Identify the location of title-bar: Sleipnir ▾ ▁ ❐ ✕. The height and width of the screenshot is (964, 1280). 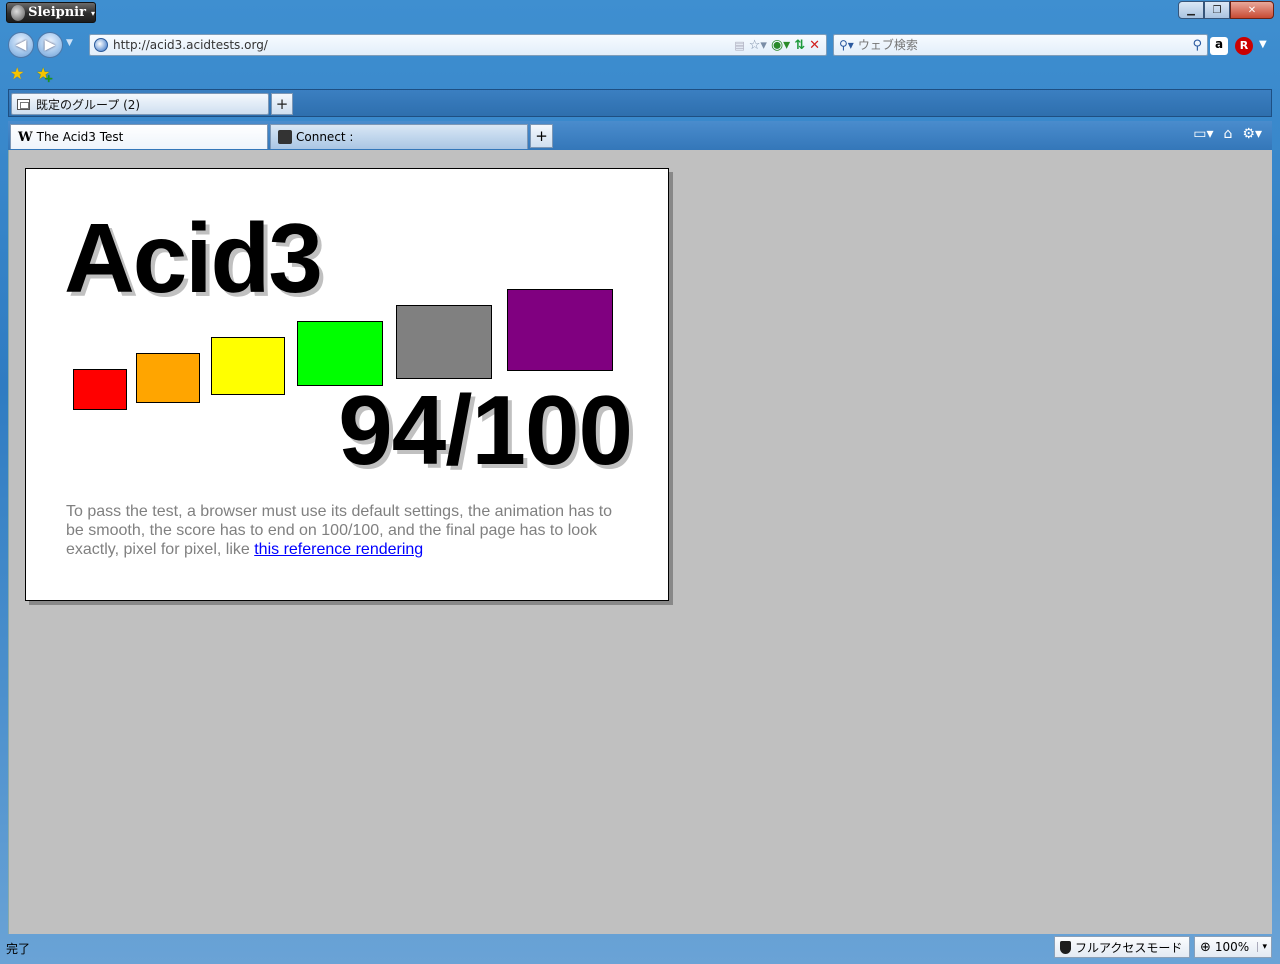
(640, 14).